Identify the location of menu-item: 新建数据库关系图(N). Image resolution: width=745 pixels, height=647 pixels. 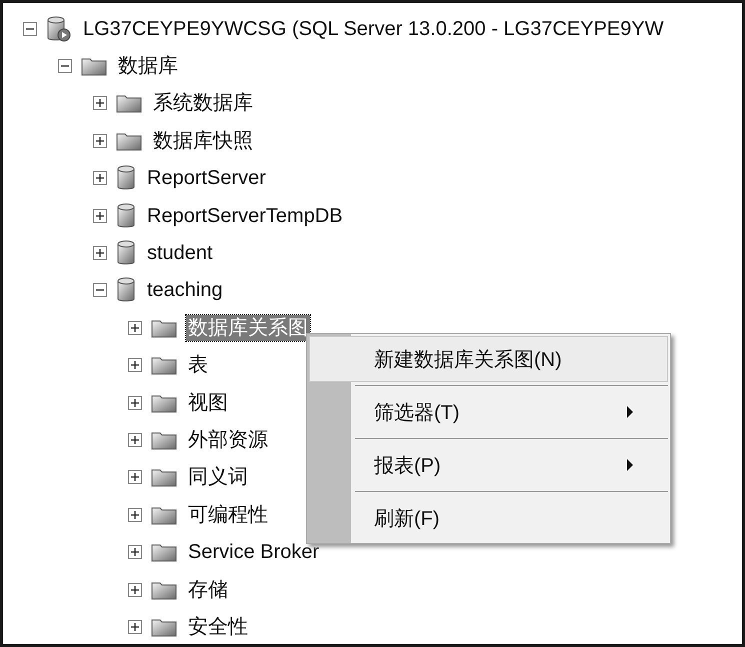
(488, 359).